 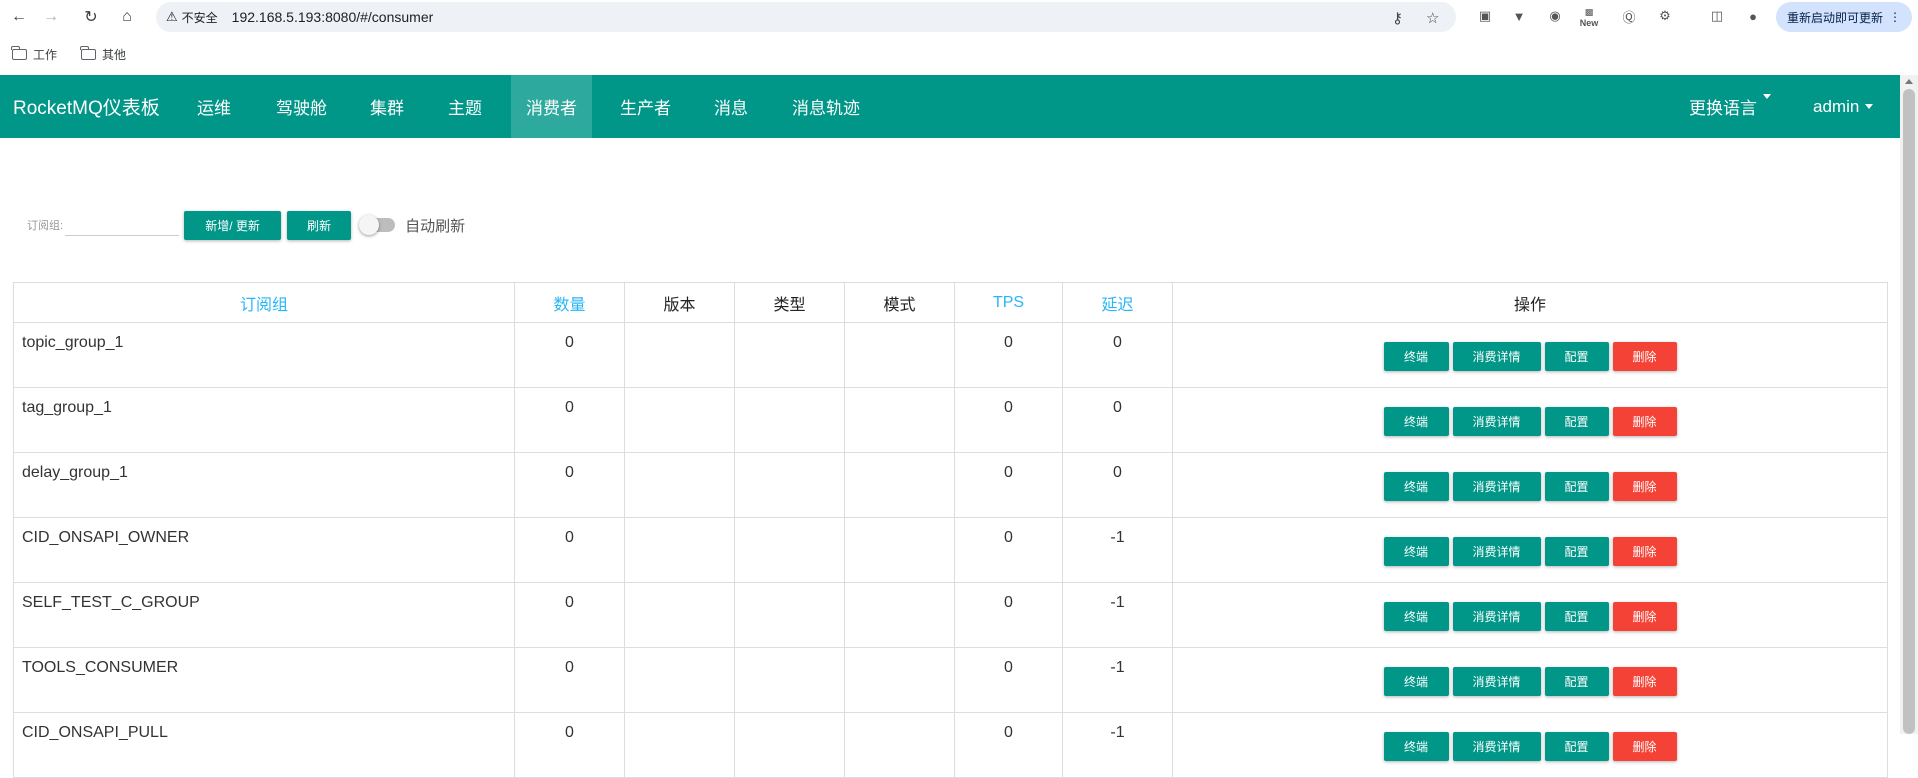 I want to click on group-filter-input, so click(x=122, y=225).